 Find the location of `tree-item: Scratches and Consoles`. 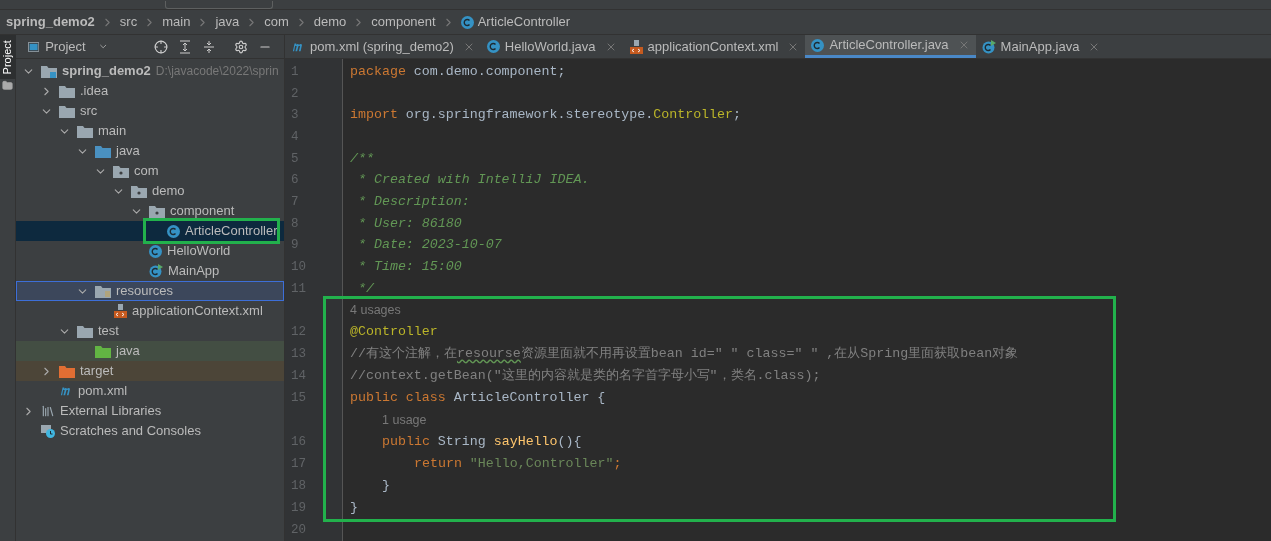

tree-item: Scratches and Consoles is located at coordinates (150, 431).